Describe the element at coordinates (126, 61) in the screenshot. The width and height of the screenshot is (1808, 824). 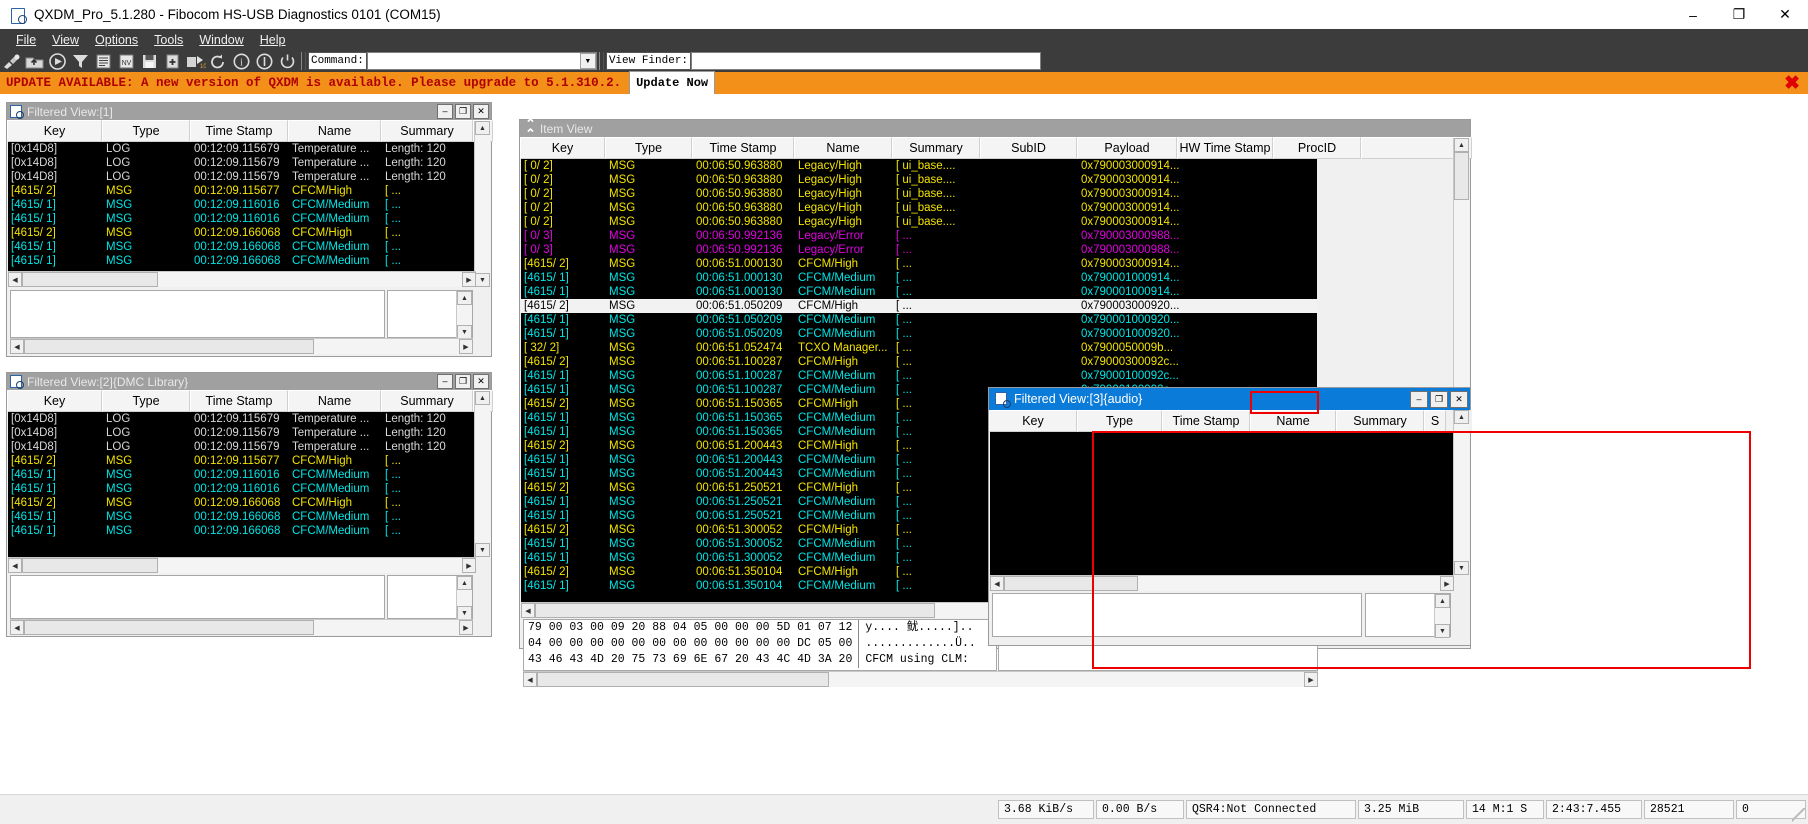
I see `nv-browser-icon: NV` at that location.